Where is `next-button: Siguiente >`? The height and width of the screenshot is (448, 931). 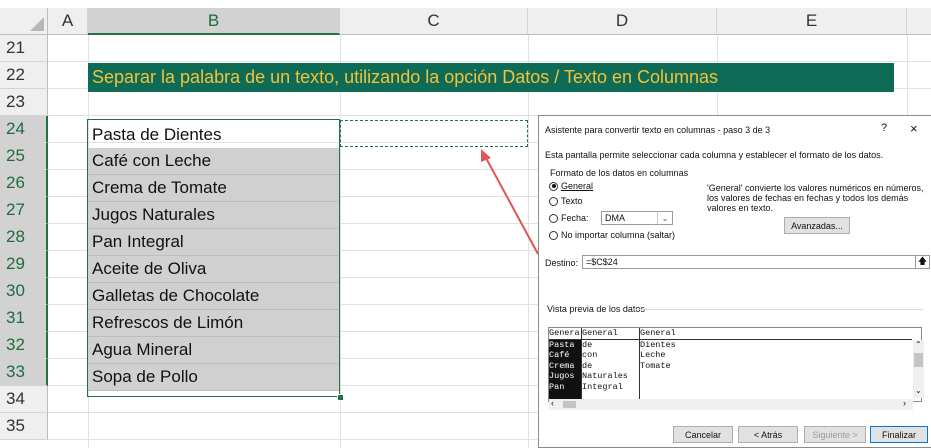
next-button: Siguiente > is located at coordinates (835, 434).